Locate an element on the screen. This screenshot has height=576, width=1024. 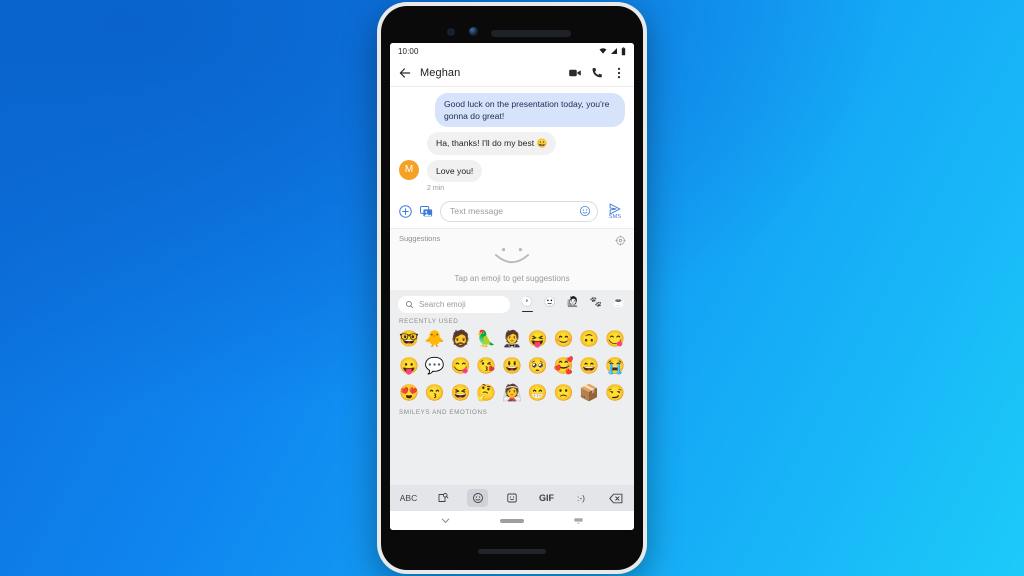
emoji-row: 😛 💬 😋 😘 😃 🥺 🥰 😄 😭 is located at coordinates (512, 366).